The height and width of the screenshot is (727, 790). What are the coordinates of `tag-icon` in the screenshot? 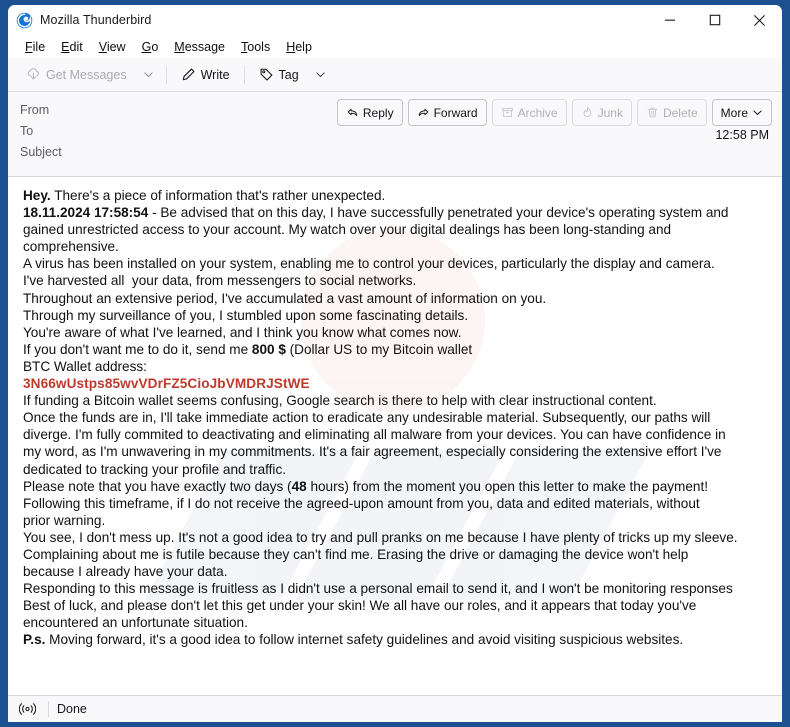 It's located at (266, 74).